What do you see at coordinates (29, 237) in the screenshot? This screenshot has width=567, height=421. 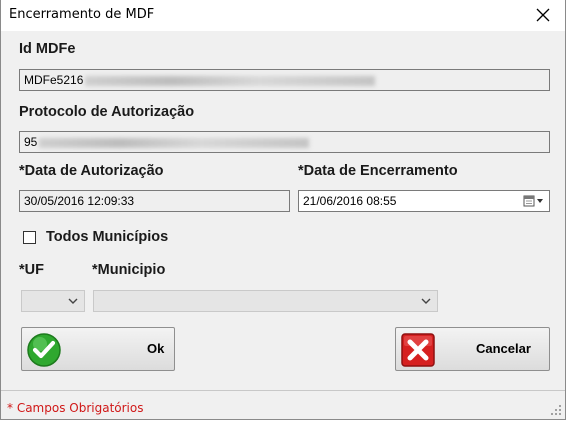 I see `todos-municipios-checkbox` at bounding box center [29, 237].